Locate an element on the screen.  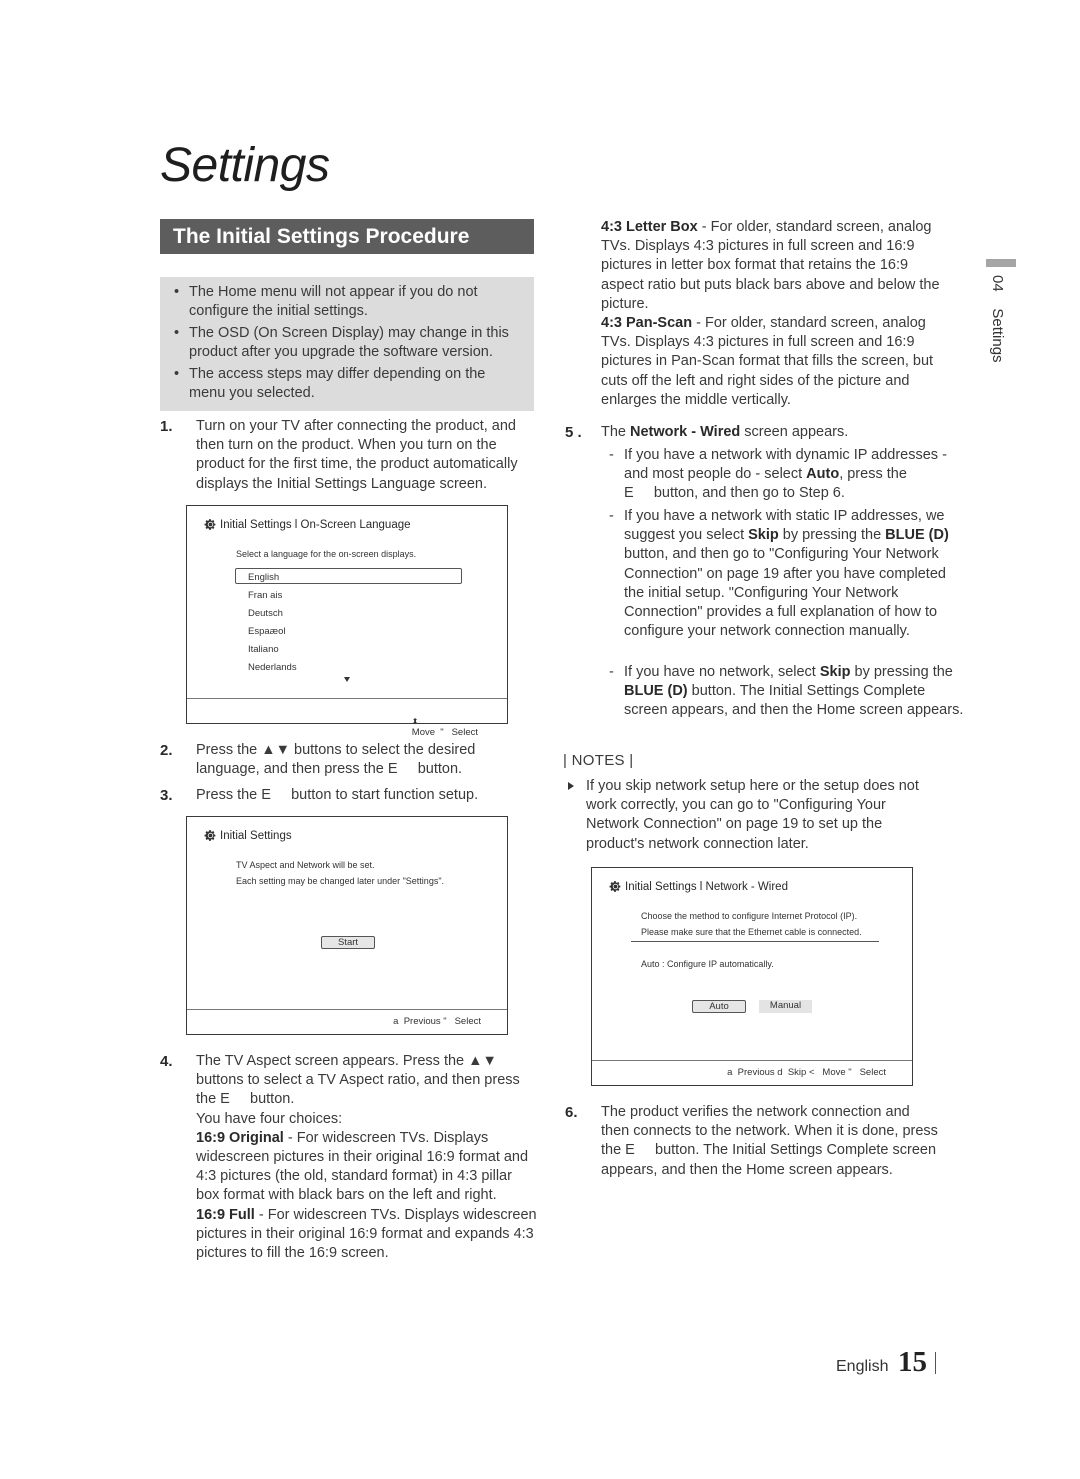
scroll-down-icon is located at coordinates (347, 679).